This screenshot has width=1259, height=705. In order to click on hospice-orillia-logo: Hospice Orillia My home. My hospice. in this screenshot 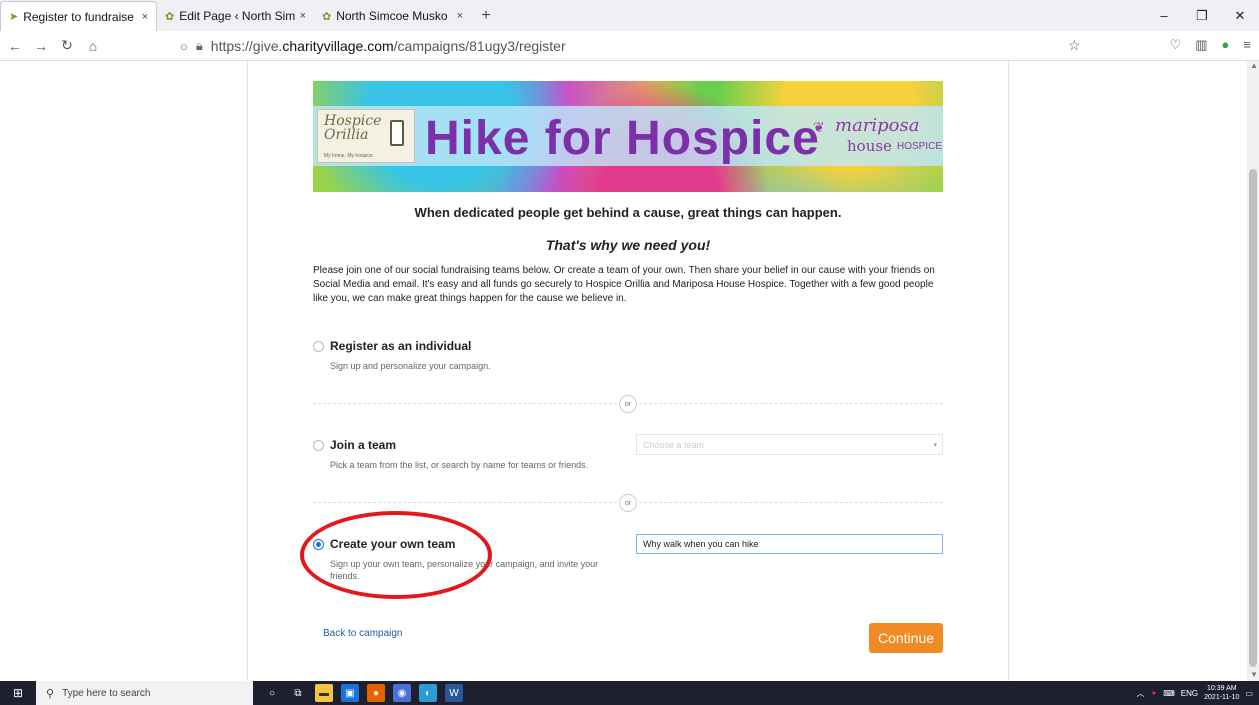, I will do `click(366, 136)`.